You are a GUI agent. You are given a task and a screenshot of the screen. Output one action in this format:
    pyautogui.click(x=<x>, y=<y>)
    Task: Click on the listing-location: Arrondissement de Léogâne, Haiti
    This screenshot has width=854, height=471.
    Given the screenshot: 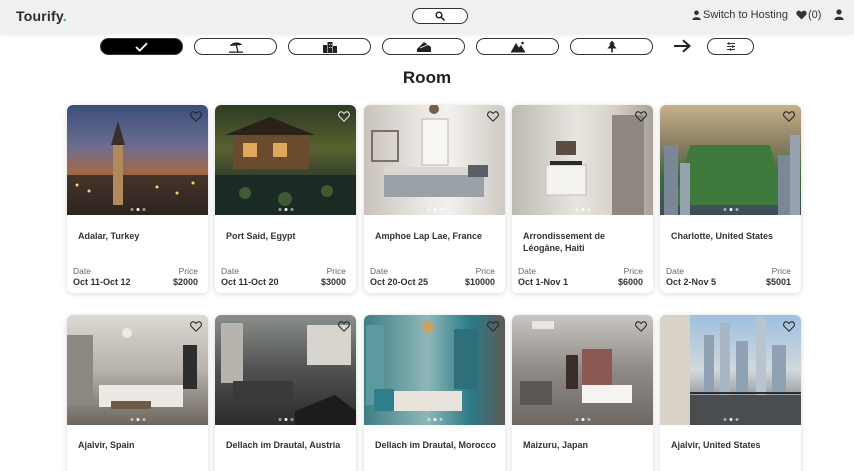 What is the action you would take?
    pyautogui.click(x=564, y=242)
    